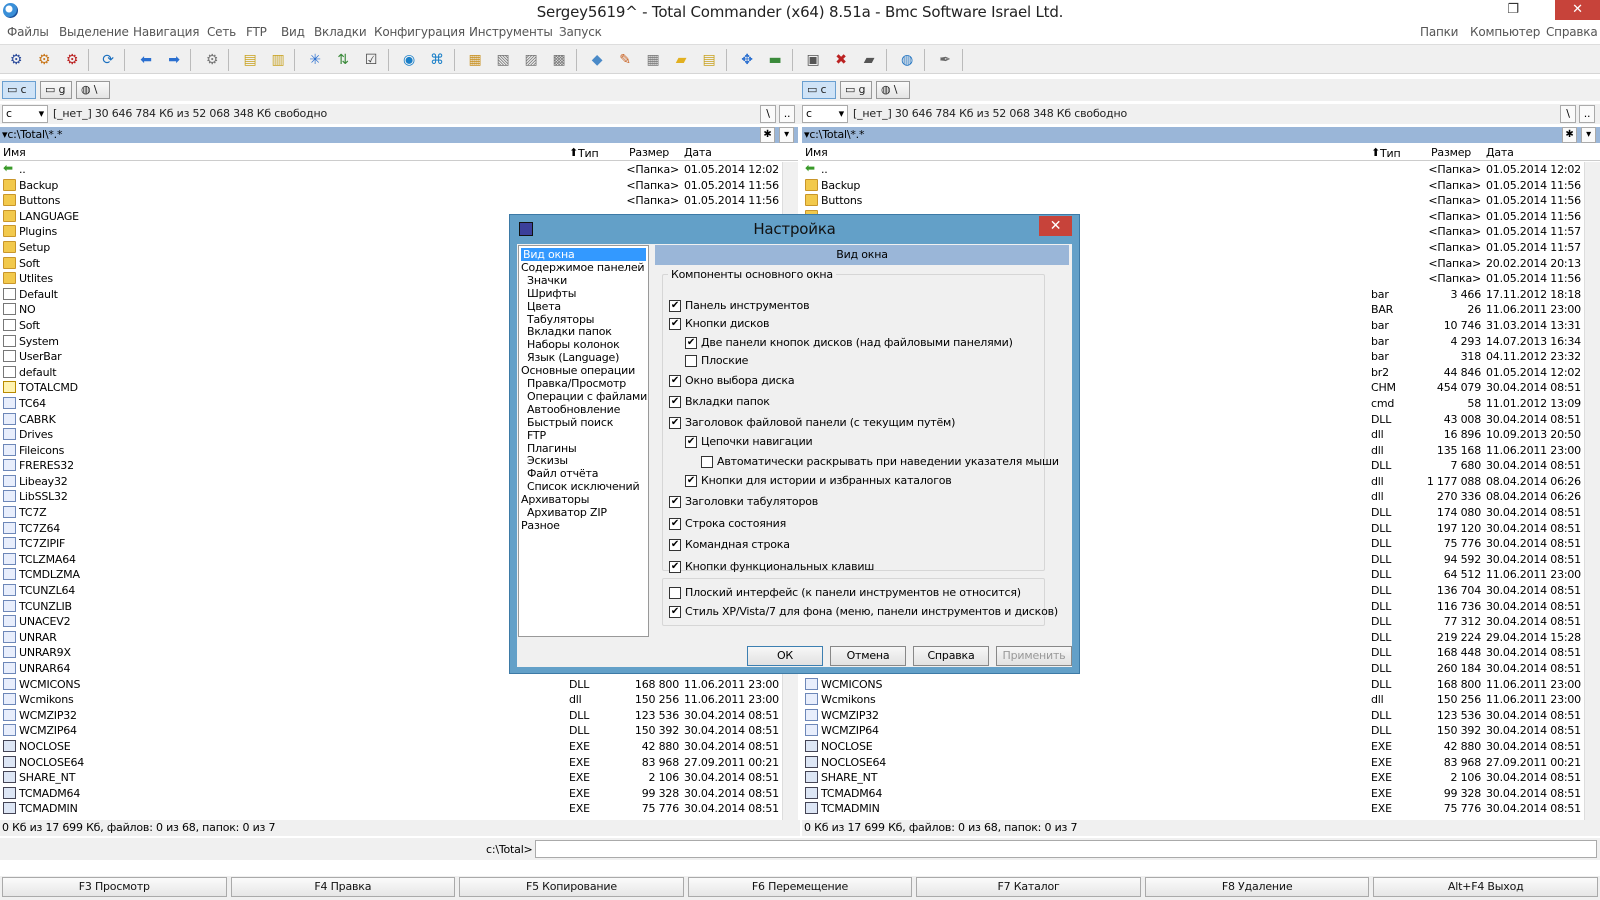 This screenshot has height=900, width=1600. Describe the element at coordinates (25, 114) in the screenshot. I see `left-drive-select: c ▾` at that location.